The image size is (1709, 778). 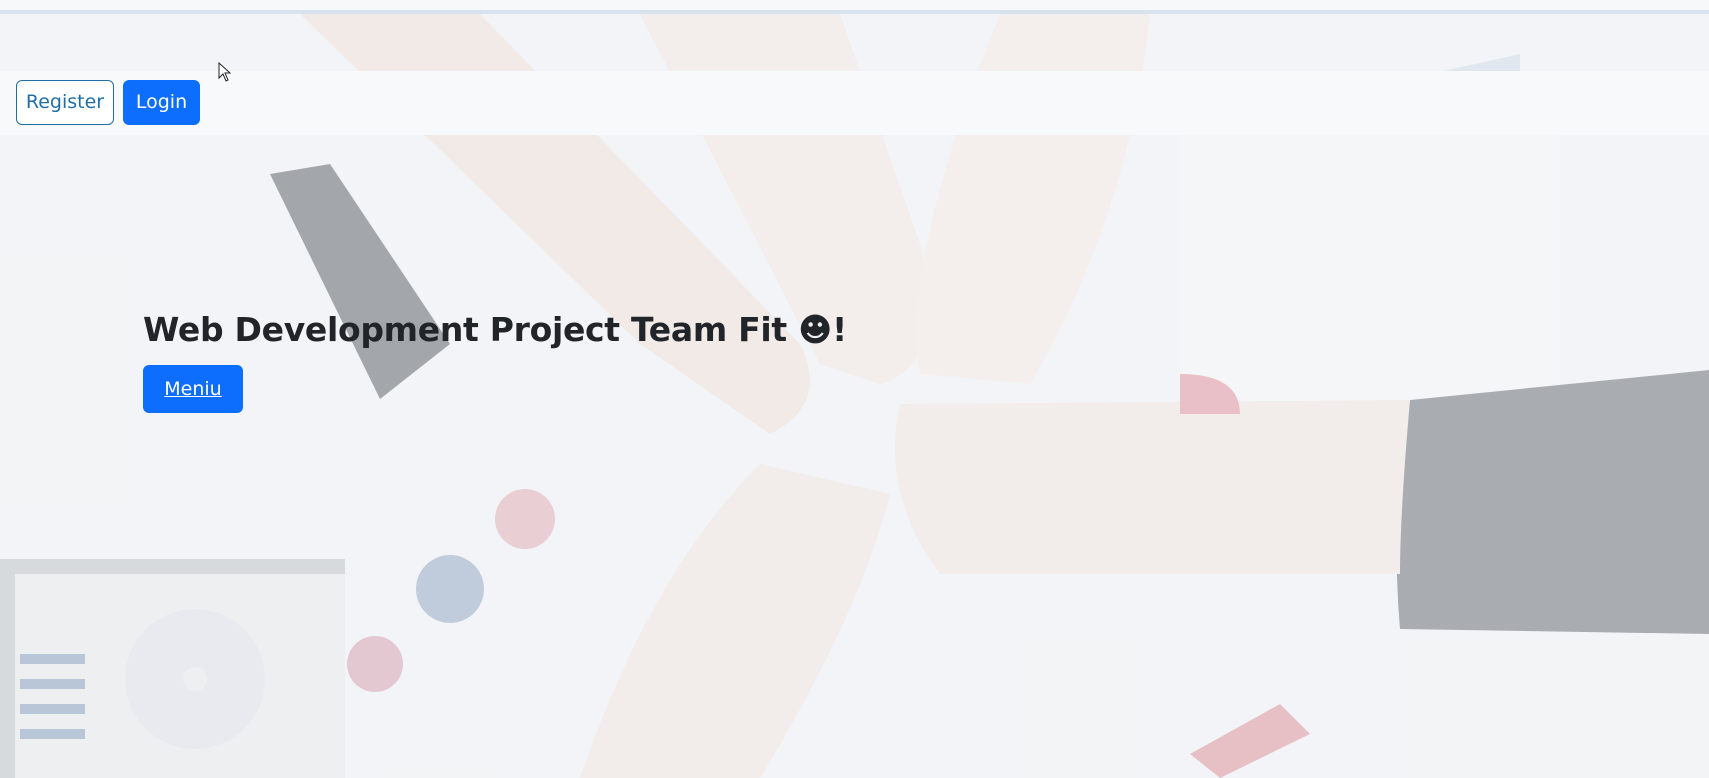 What do you see at coordinates (495, 329) in the screenshot?
I see `page-title: Web Development Project Team Fit ☻!` at bounding box center [495, 329].